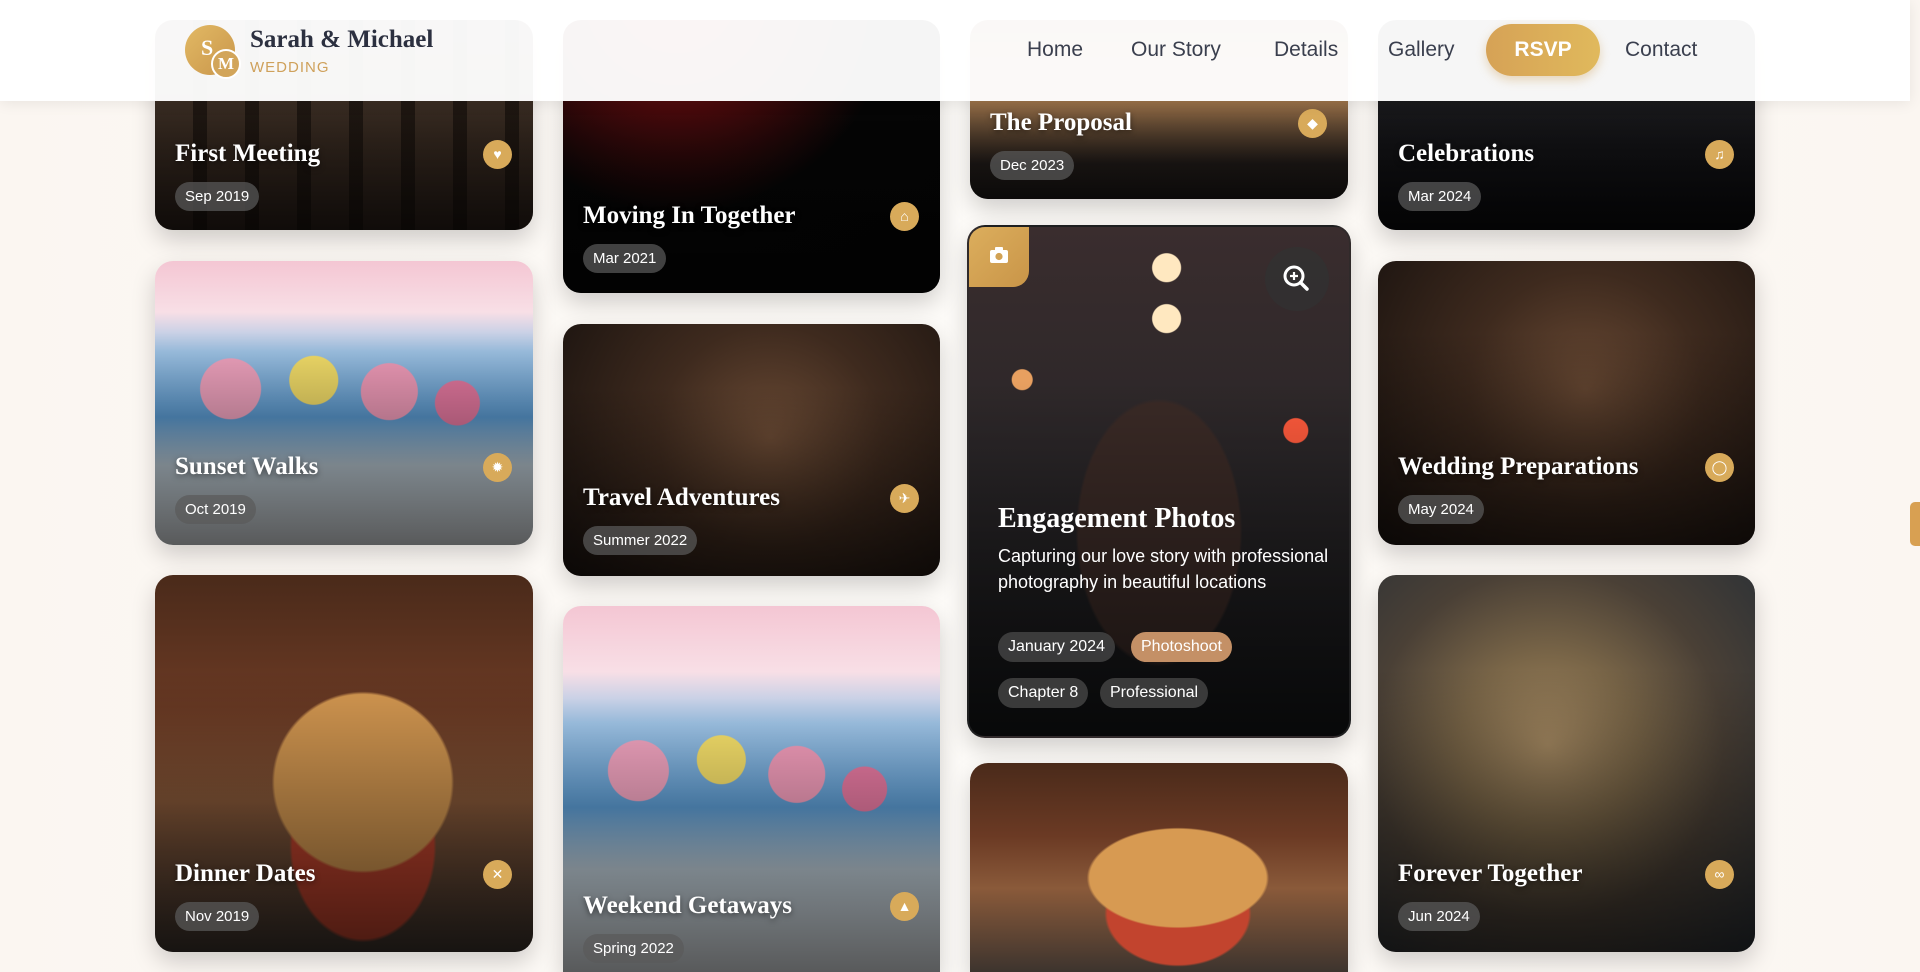  Describe the element at coordinates (248, 153) in the screenshot. I see `card-title: First Meeting` at that location.